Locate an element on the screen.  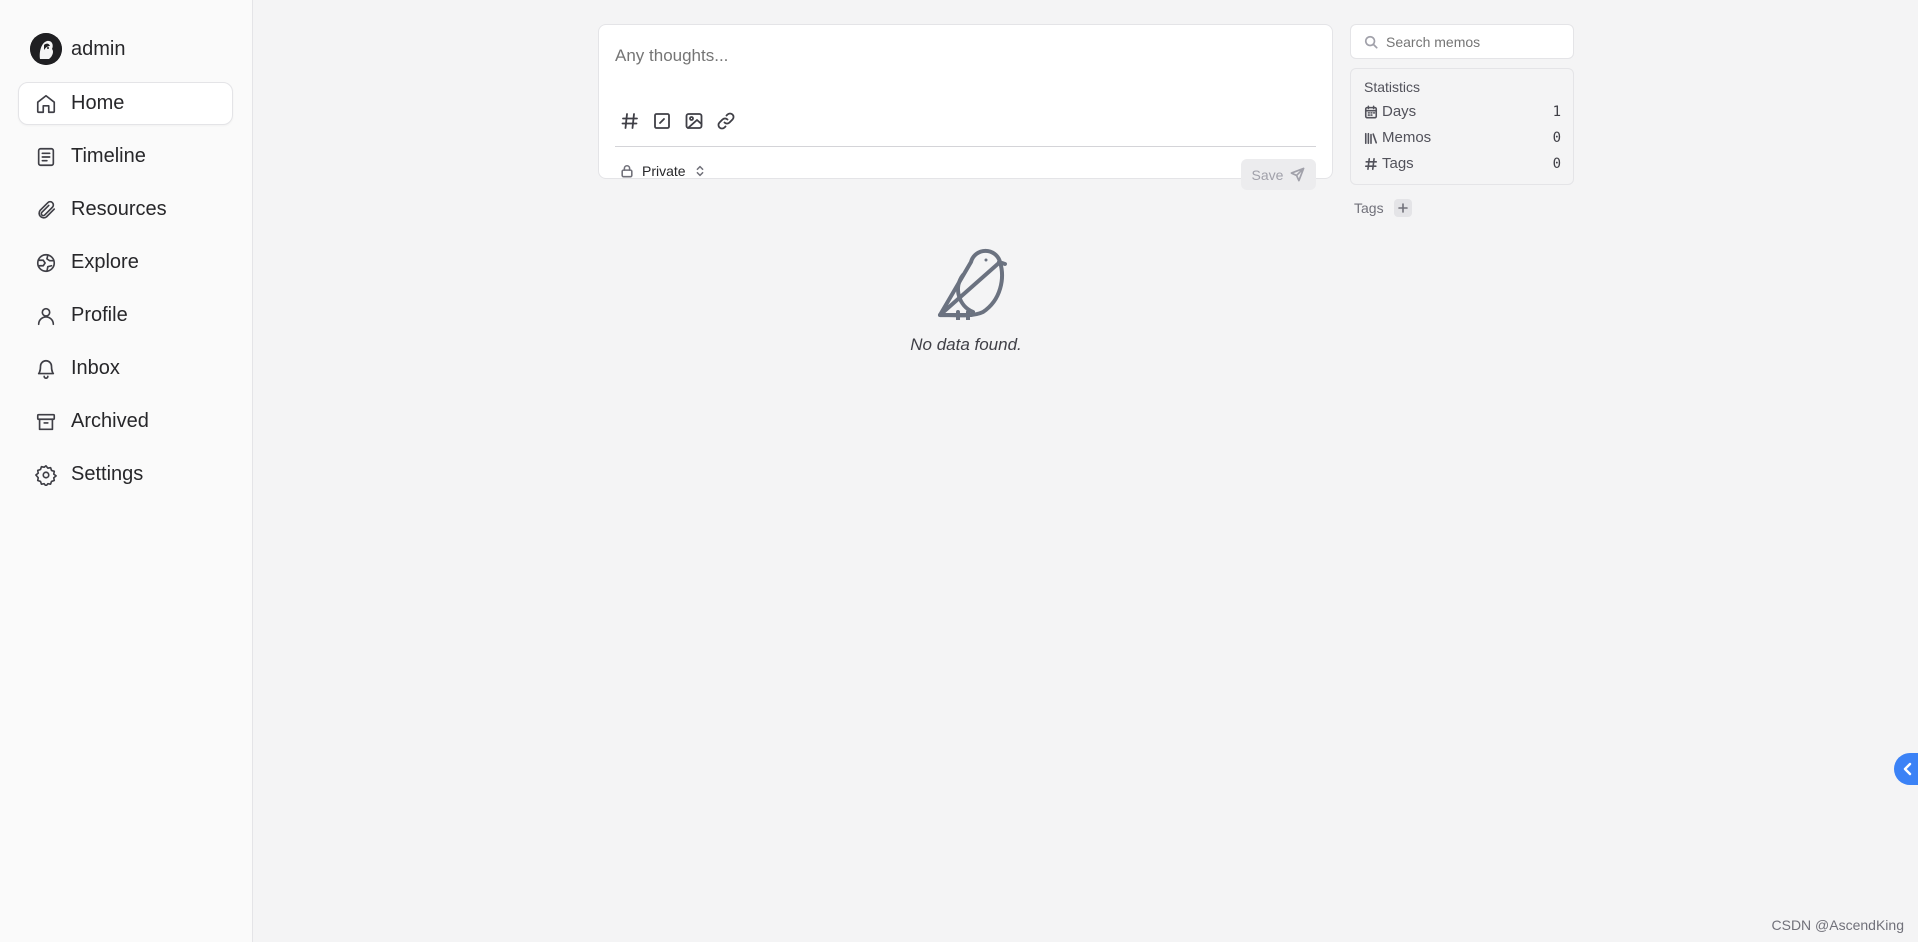
calendar-icon is located at coordinates (1371, 111).